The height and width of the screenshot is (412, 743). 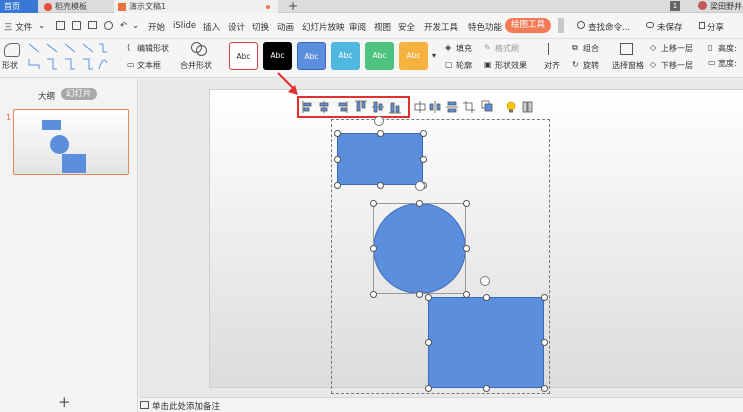 What do you see at coordinates (575, 47) in the screenshot?
I see `group-icon: ⧉` at bounding box center [575, 47].